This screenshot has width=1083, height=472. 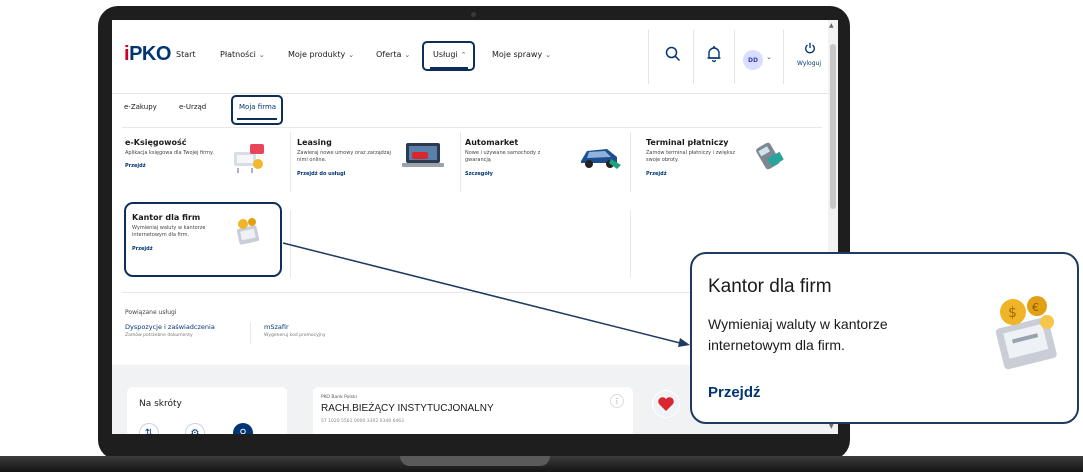 What do you see at coordinates (1027, 338) in the screenshot?
I see `currency-exchange-illustration: $ €` at bounding box center [1027, 338].